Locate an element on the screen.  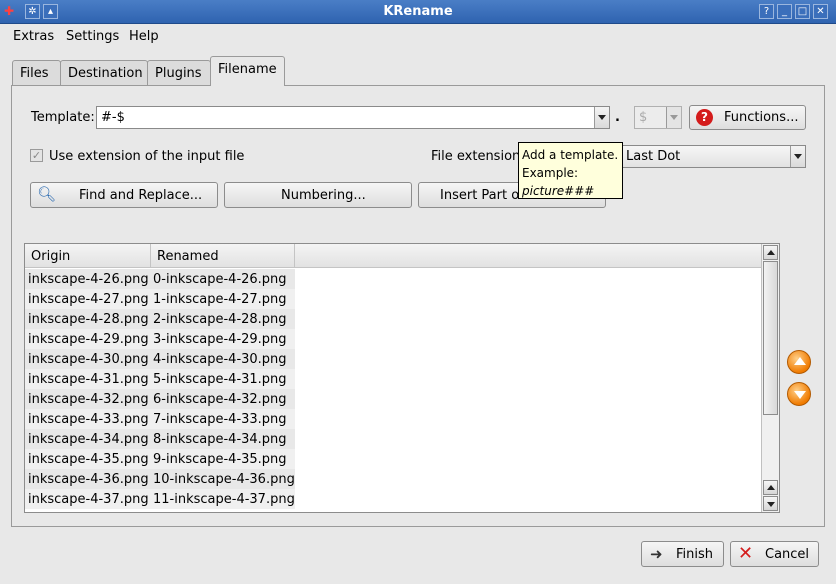
cancel-icon: ✕ is located at coordinates (746, 553).